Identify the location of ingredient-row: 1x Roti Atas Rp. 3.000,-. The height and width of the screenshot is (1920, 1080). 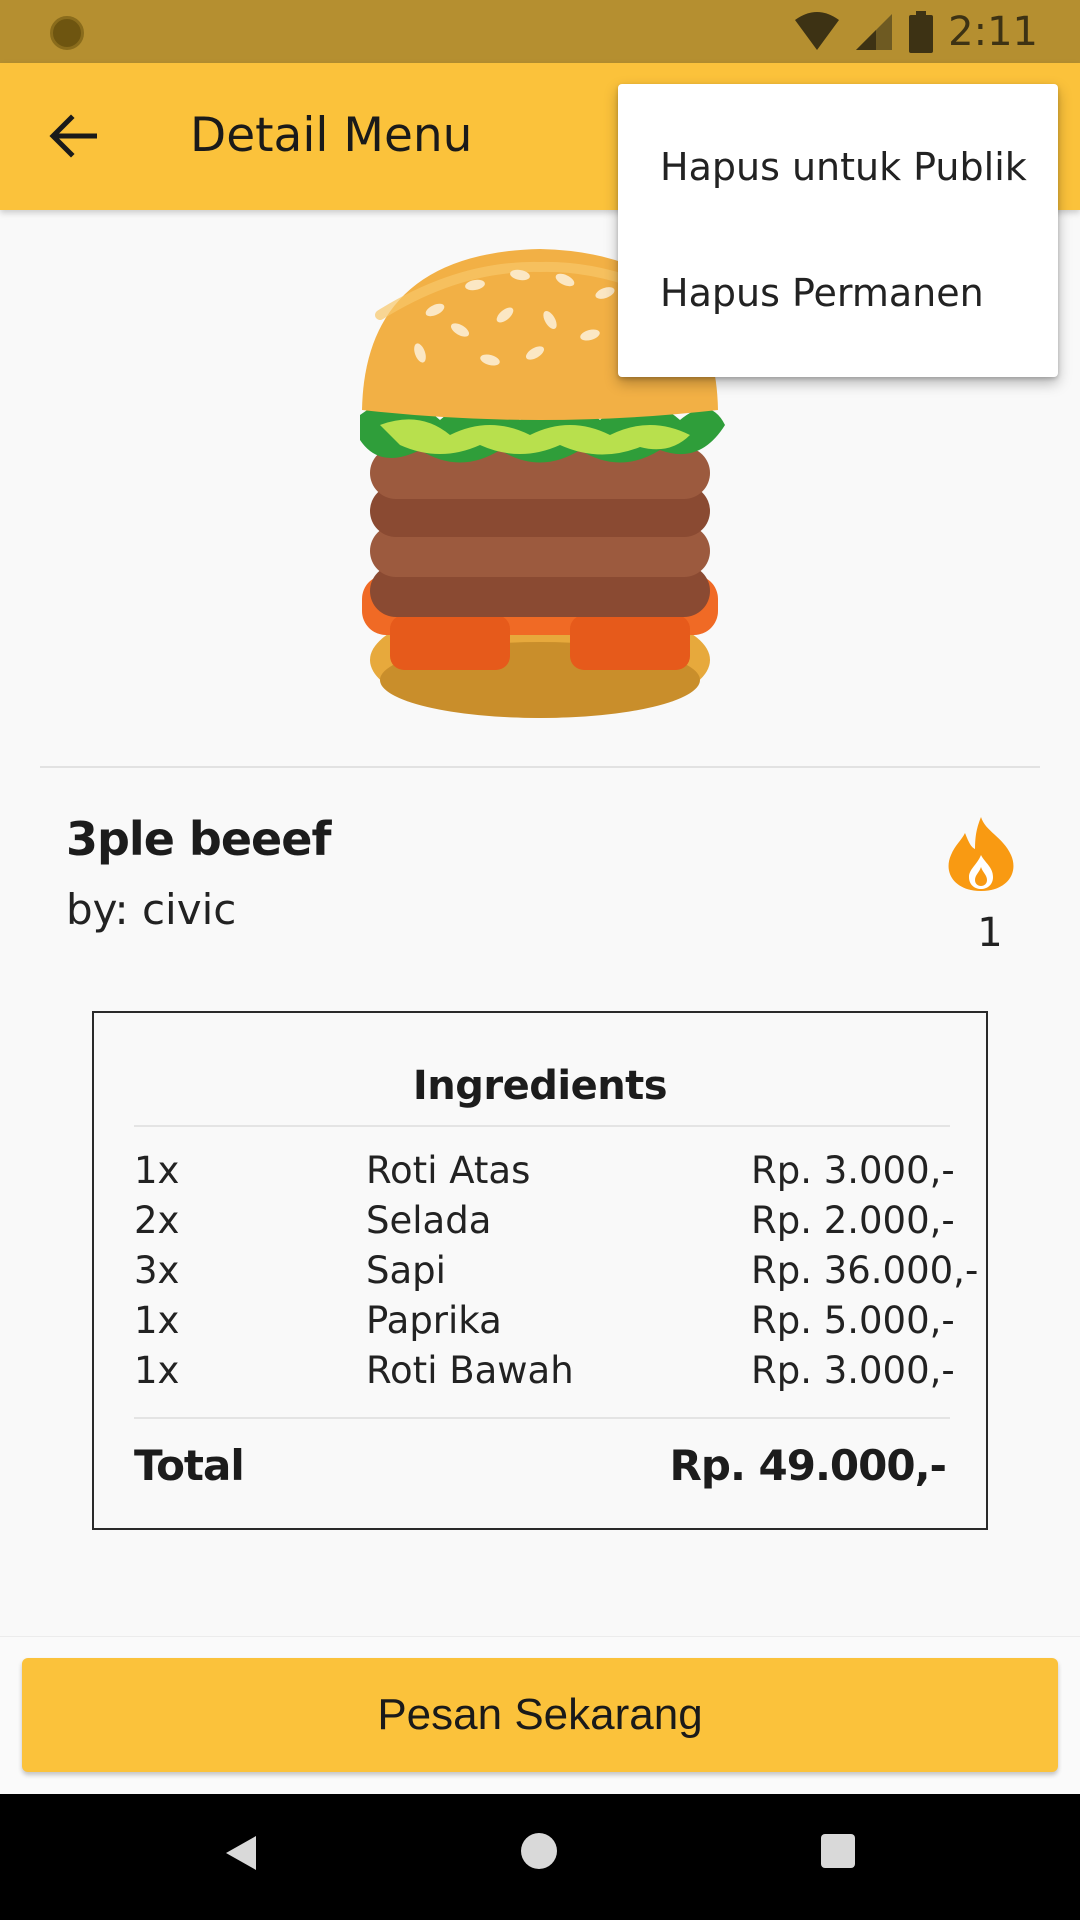
(544, 1174).